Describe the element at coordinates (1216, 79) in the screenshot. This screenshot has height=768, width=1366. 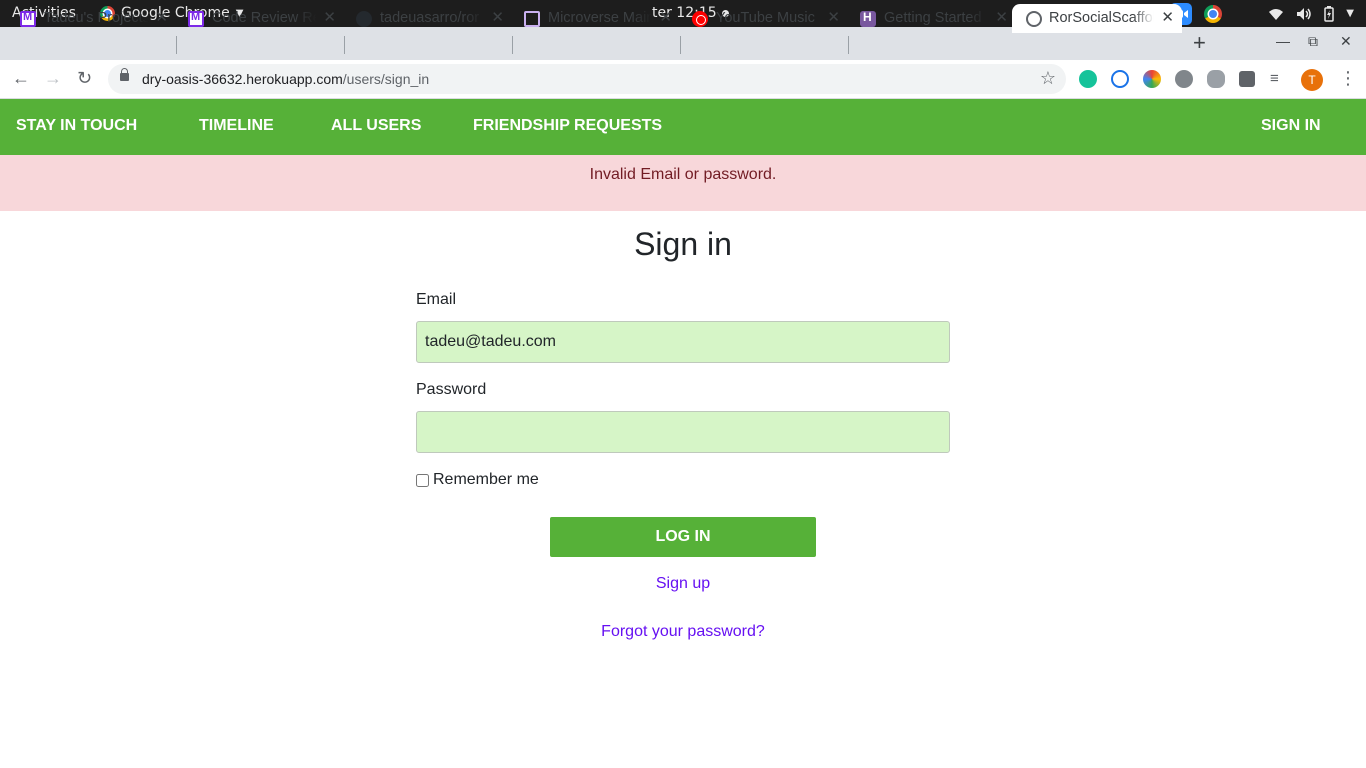
I see `bug-icon` at that location.